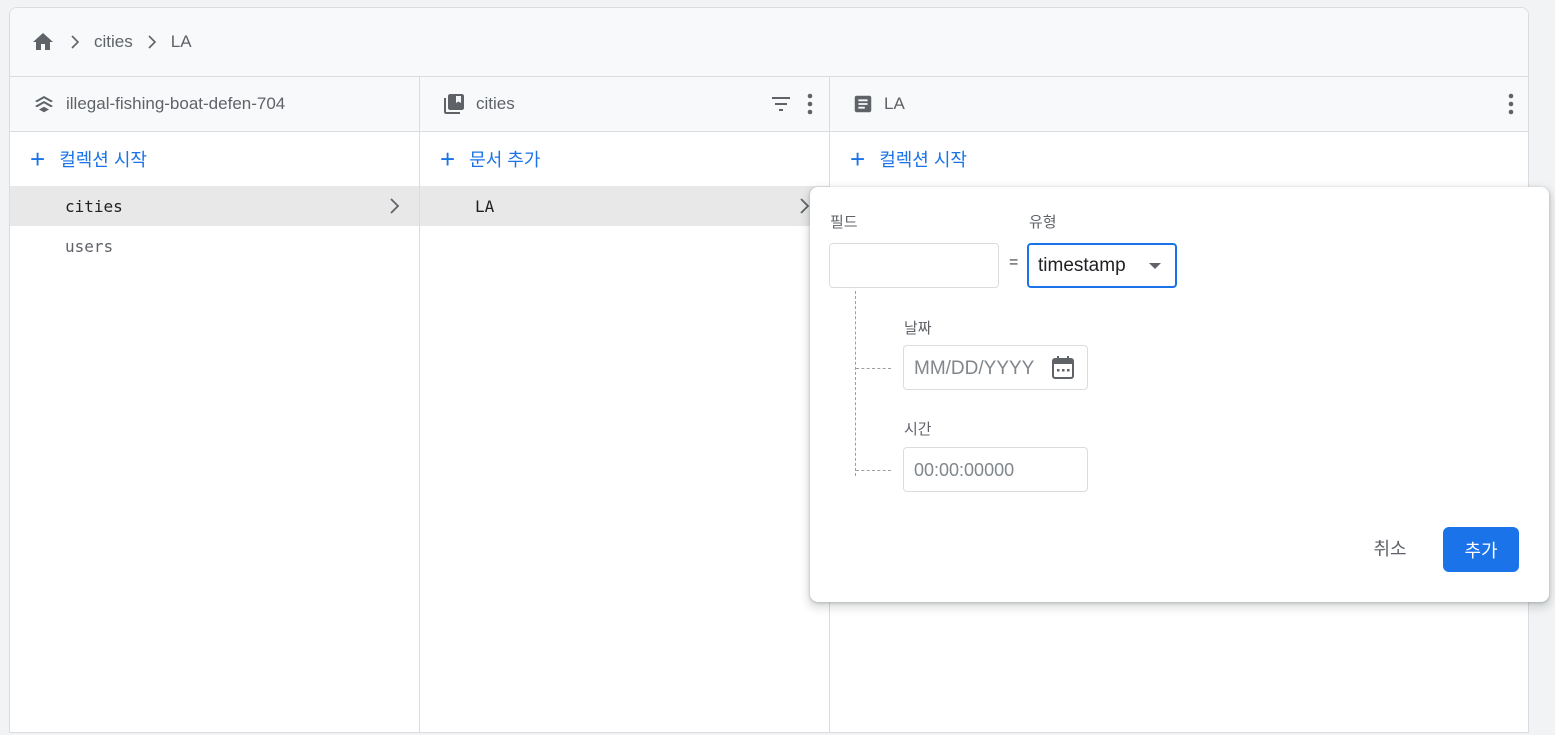 The height and width of the screenshot is (735, 1555). Describe the element at coordinates (214, 246) in the screenshot. I see `list-item-users: users` at that location.